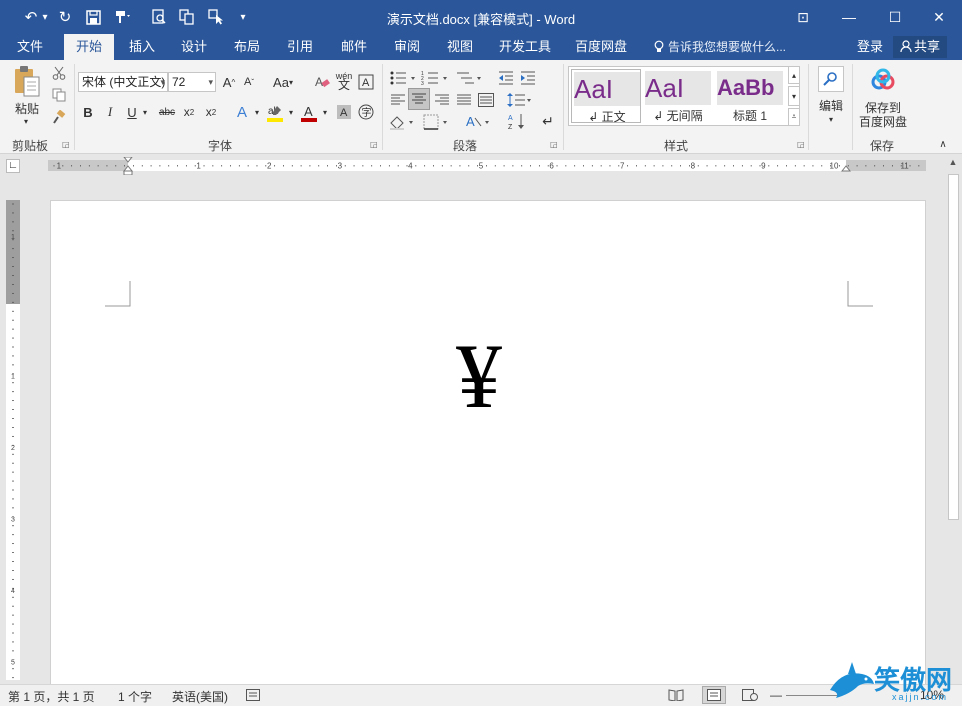 The height and width of the screenshot is (706, 962). Describe the element at coordinates (93, 17) in the screenshot. I see `save-icon` at that location.